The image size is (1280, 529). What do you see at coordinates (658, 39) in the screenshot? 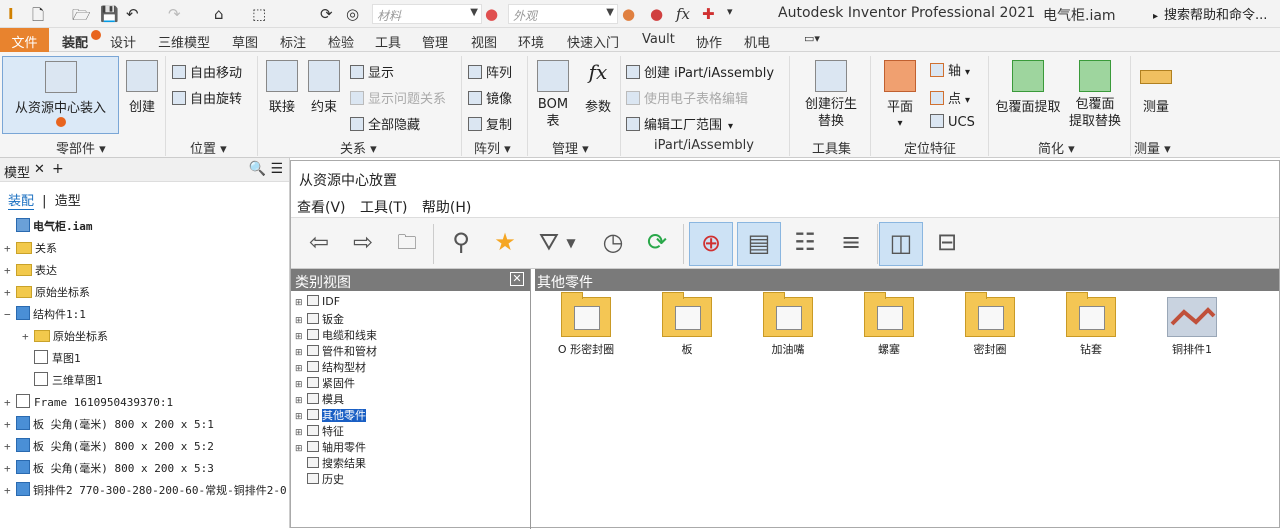
I see `tab-vault: Vault` at bounding box center [658, 39].